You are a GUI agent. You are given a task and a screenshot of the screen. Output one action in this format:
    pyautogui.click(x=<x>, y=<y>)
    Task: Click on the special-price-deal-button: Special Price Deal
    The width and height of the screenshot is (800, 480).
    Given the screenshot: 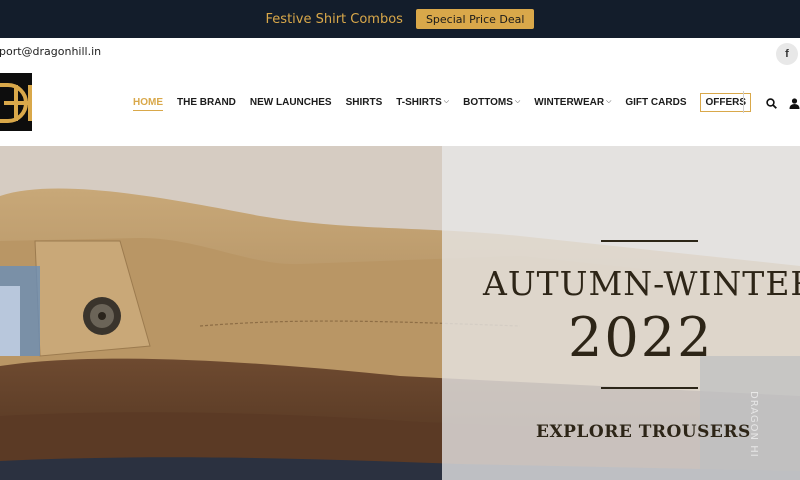 What is the action you would take?
    pyautogui.click(x=475, y=19)
    